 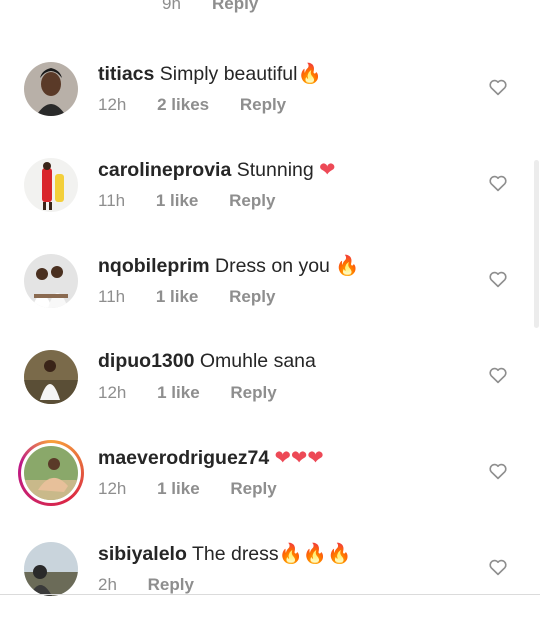 What do you see at coordinates (126, 74) in the screenshot?
I see `comment-username: titiacs` at bounding box center [126, 74].